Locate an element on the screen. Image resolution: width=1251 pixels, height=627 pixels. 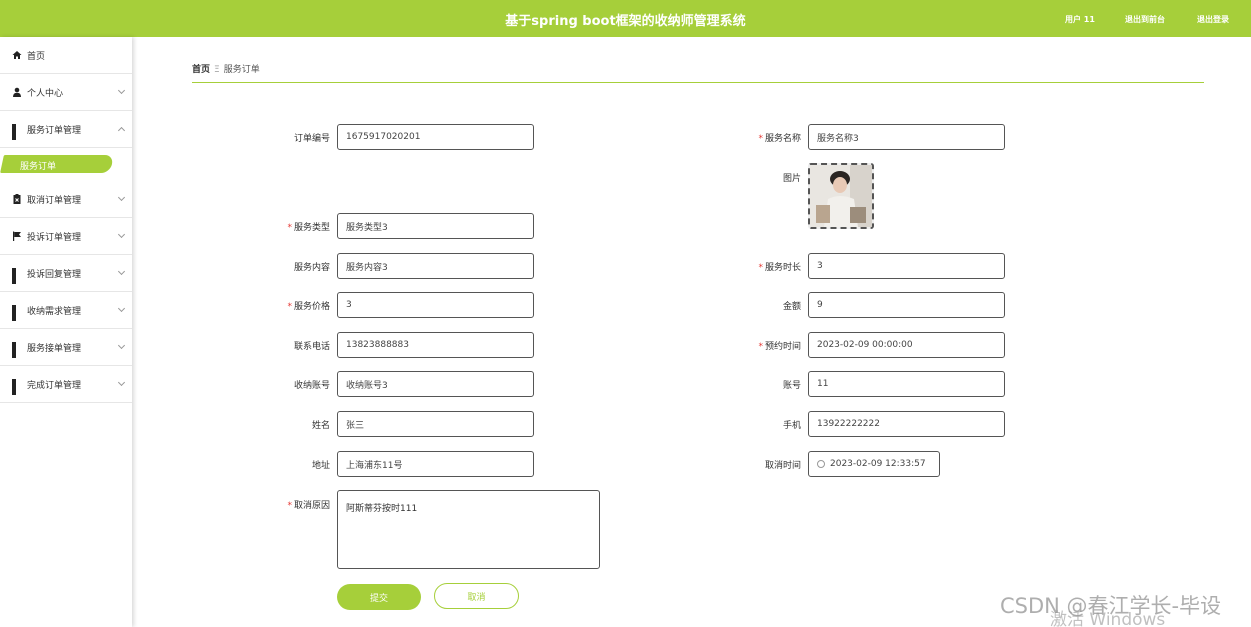
appointment-time-label: * 预约时间 is located at coordinates (779, 347).